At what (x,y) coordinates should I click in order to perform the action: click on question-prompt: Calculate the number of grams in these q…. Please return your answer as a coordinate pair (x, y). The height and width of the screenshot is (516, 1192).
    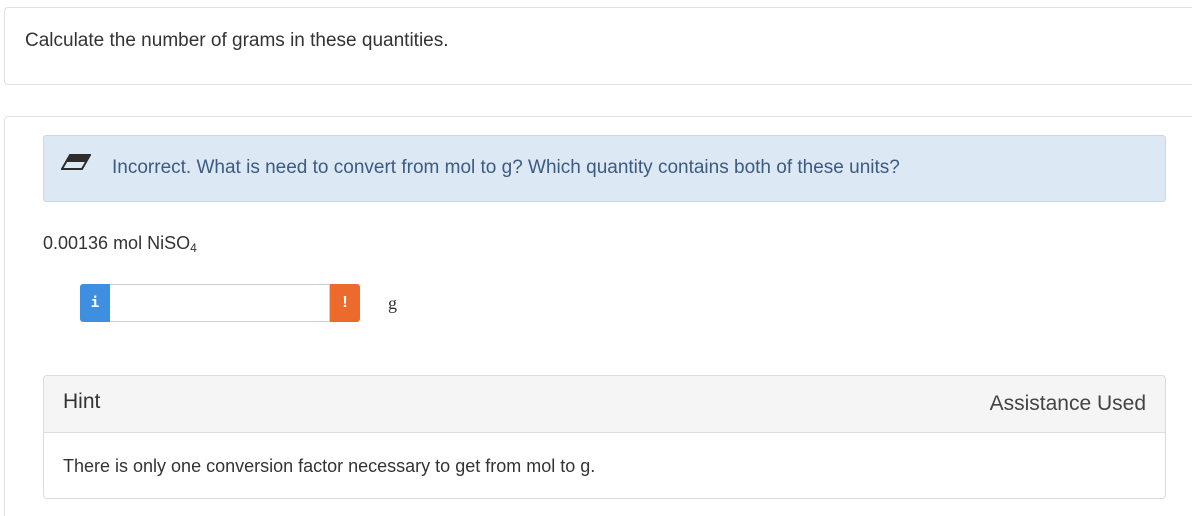
    Looking at the image, I should click on (237, 40).